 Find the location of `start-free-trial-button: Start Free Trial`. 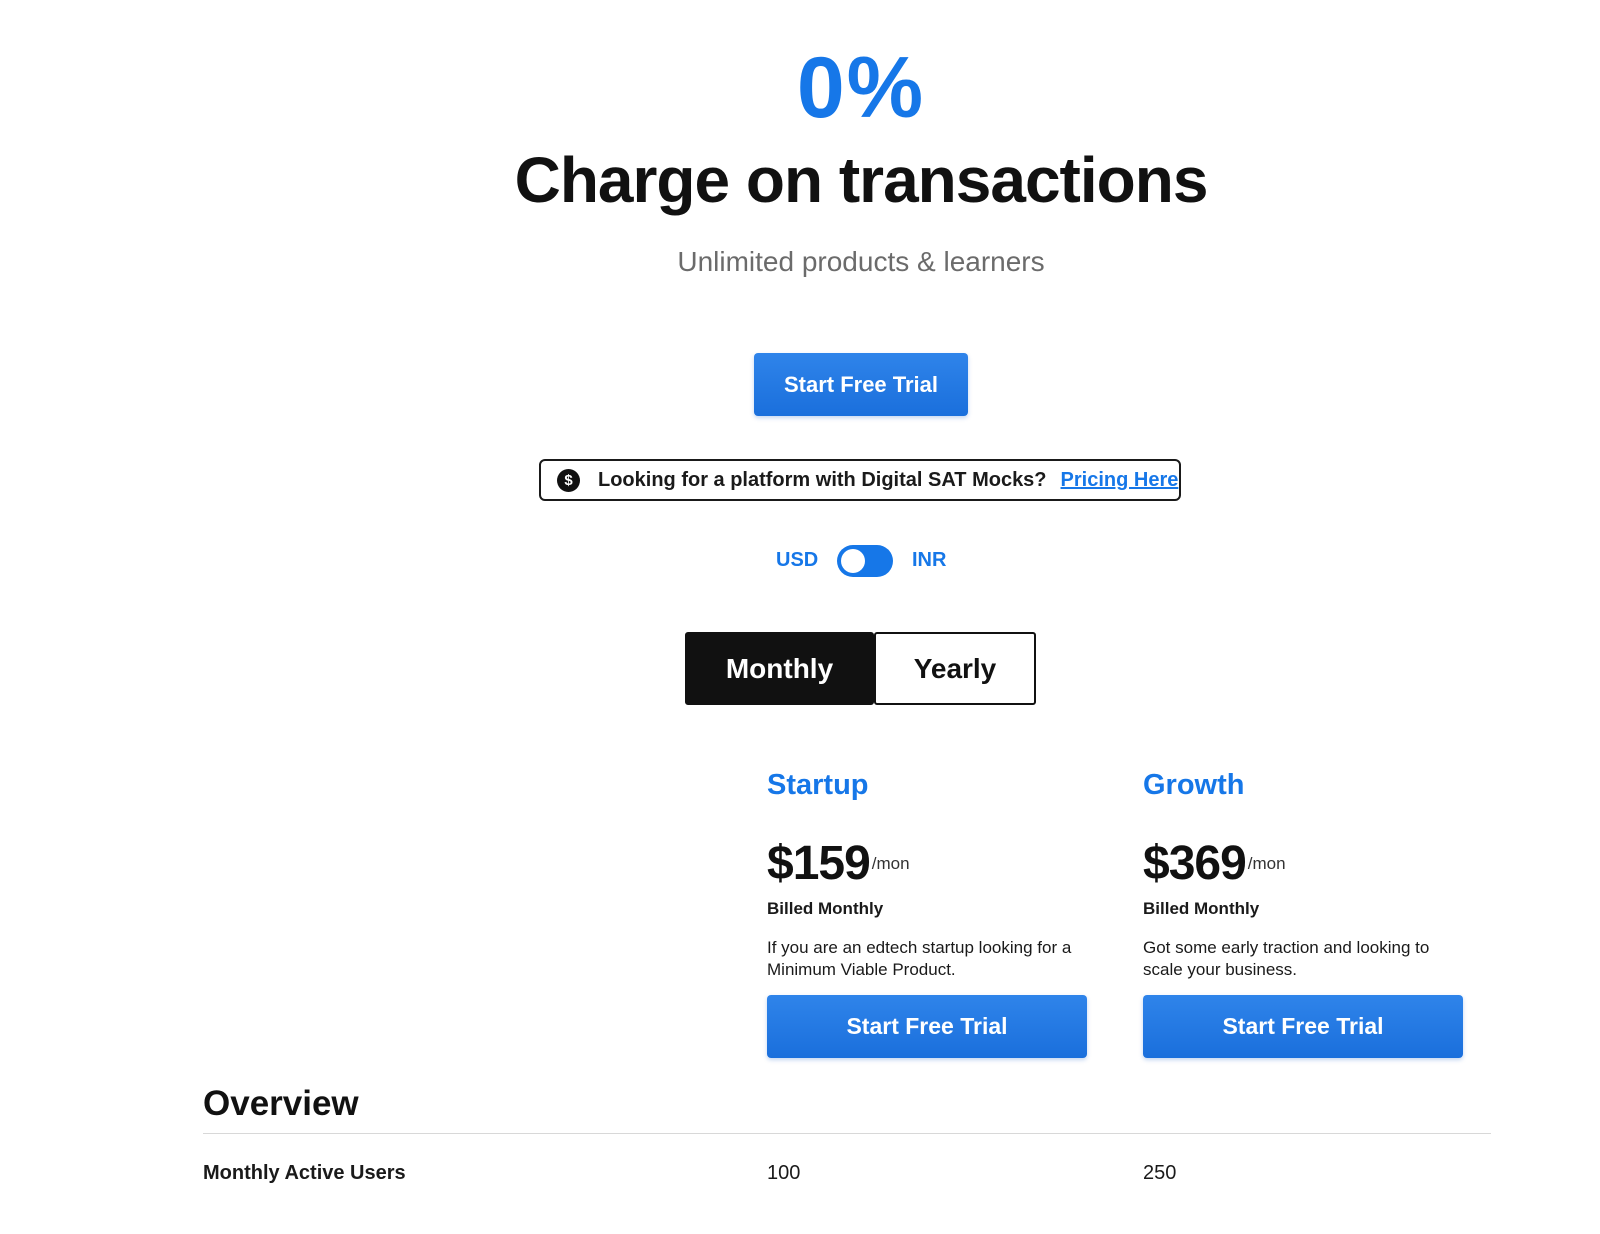

start-free-trial-button: Start Free Trial is located at coordinates (861, 384).